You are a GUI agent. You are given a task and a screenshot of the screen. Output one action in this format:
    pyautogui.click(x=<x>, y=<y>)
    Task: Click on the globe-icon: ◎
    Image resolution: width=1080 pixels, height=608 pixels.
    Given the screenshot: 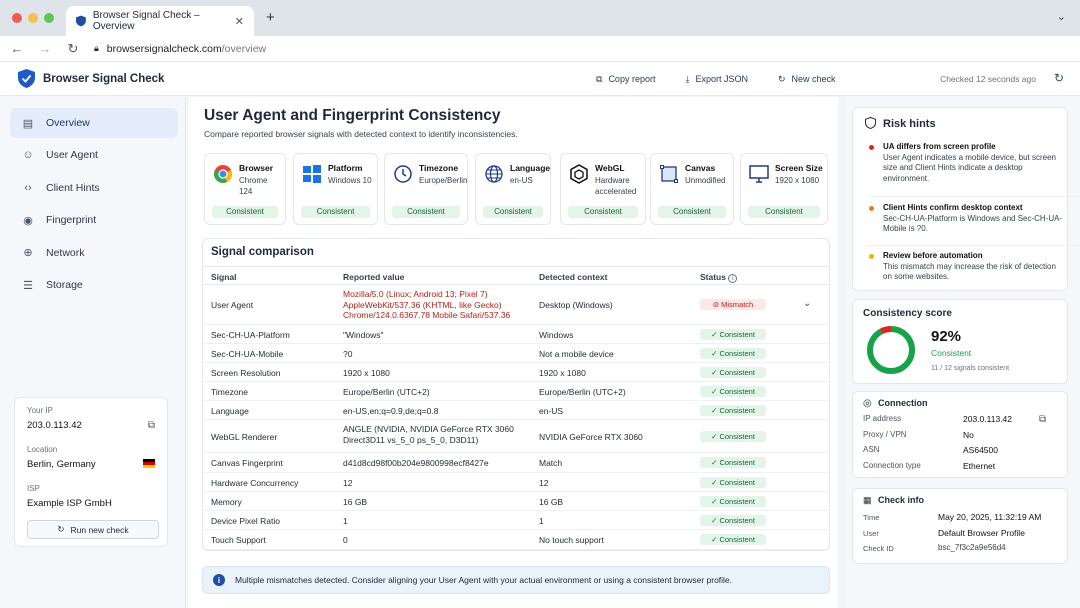 What is the action you would take?
    pyautogui.click(x=867, y=403)
    